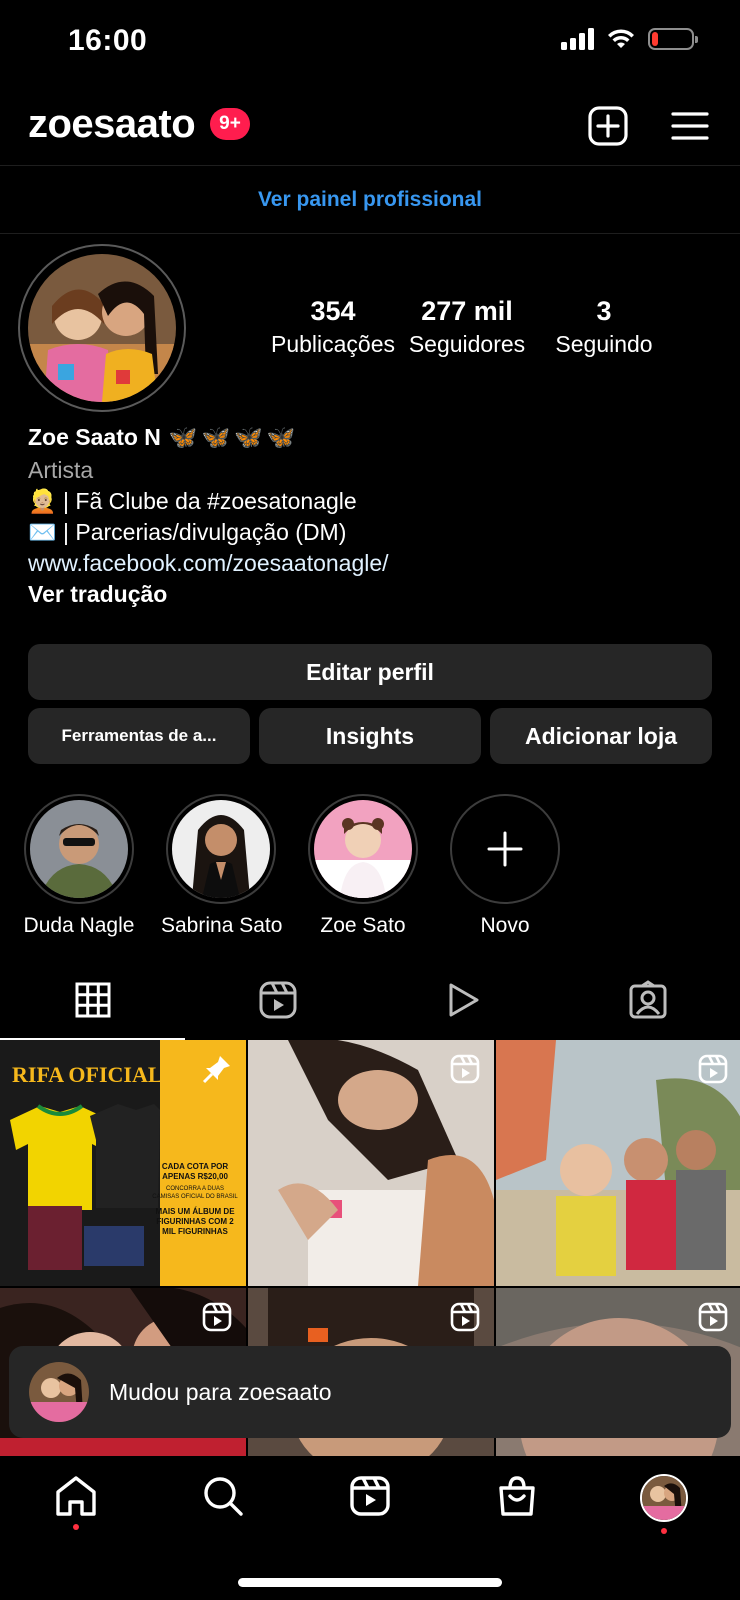  What do you see at coordinates (61, 470) in the screenshot?
I see `profile-category: Artista` at bounding box center [61, 470].